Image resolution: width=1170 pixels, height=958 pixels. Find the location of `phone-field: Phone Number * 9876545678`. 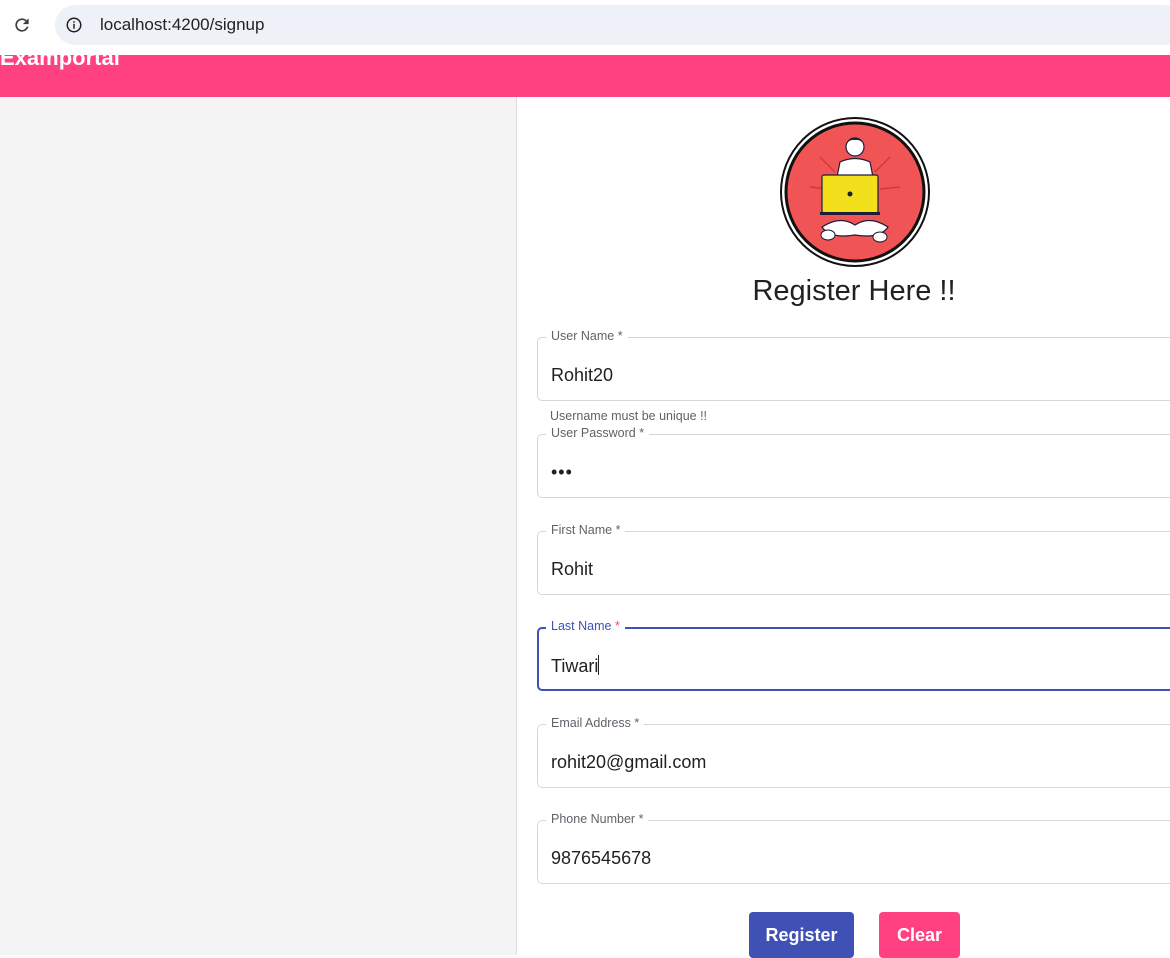

phone-field: Phone Number * 9876545678 is located at coordinates (853, 848).